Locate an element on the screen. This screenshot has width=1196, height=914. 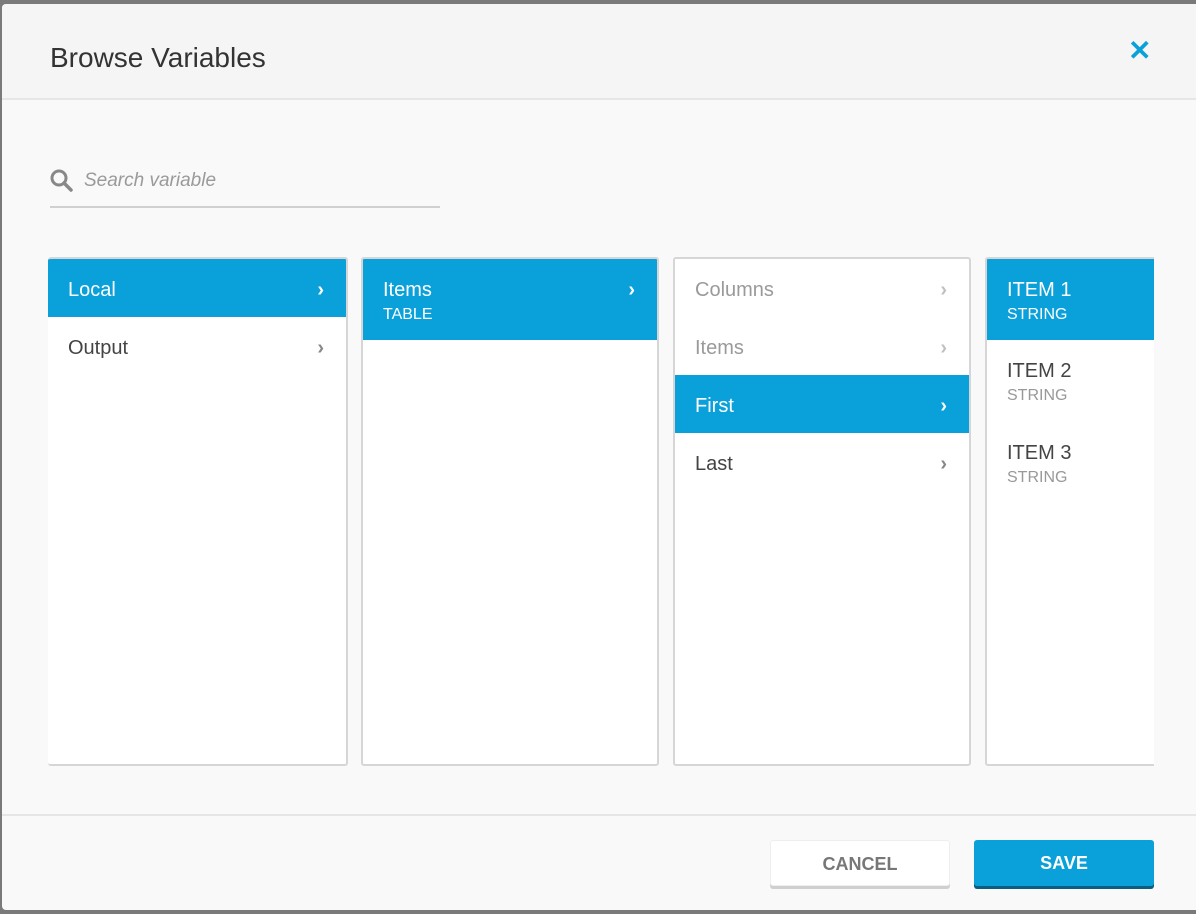
search-field is located at coordinates (245, 186).